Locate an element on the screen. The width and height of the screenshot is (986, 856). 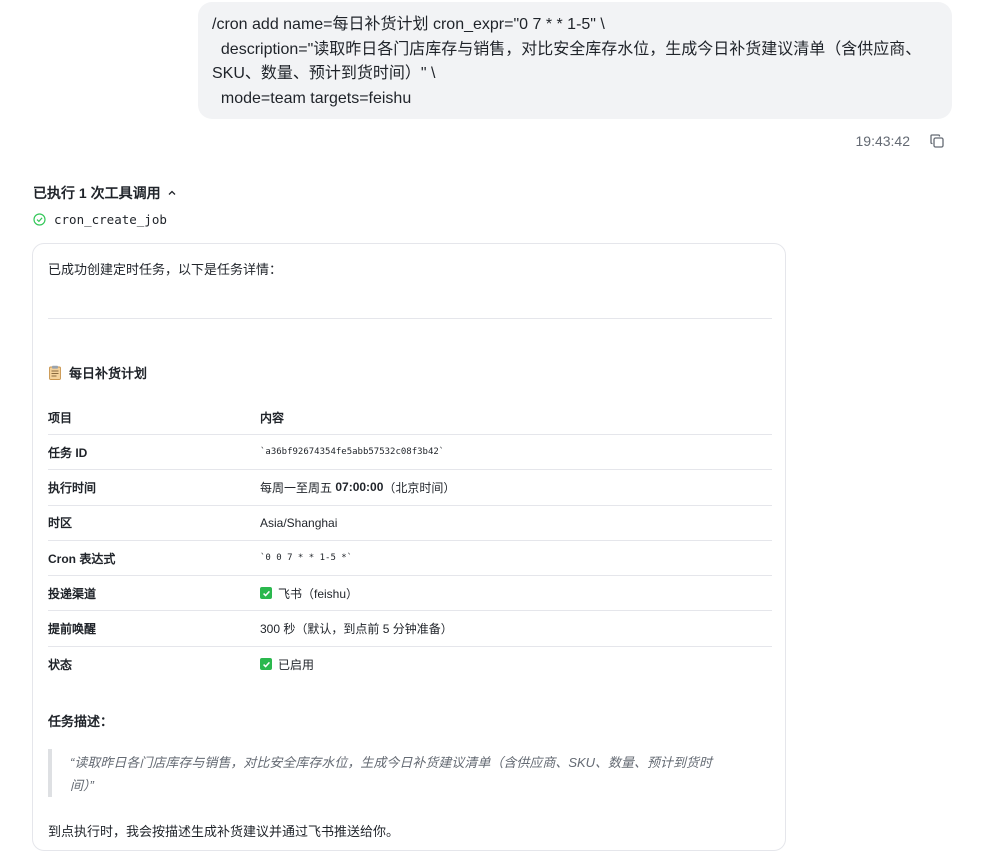
response-intro: 已成功创建定时任务，以下是任务详情： is located at coordinates (165, 269).